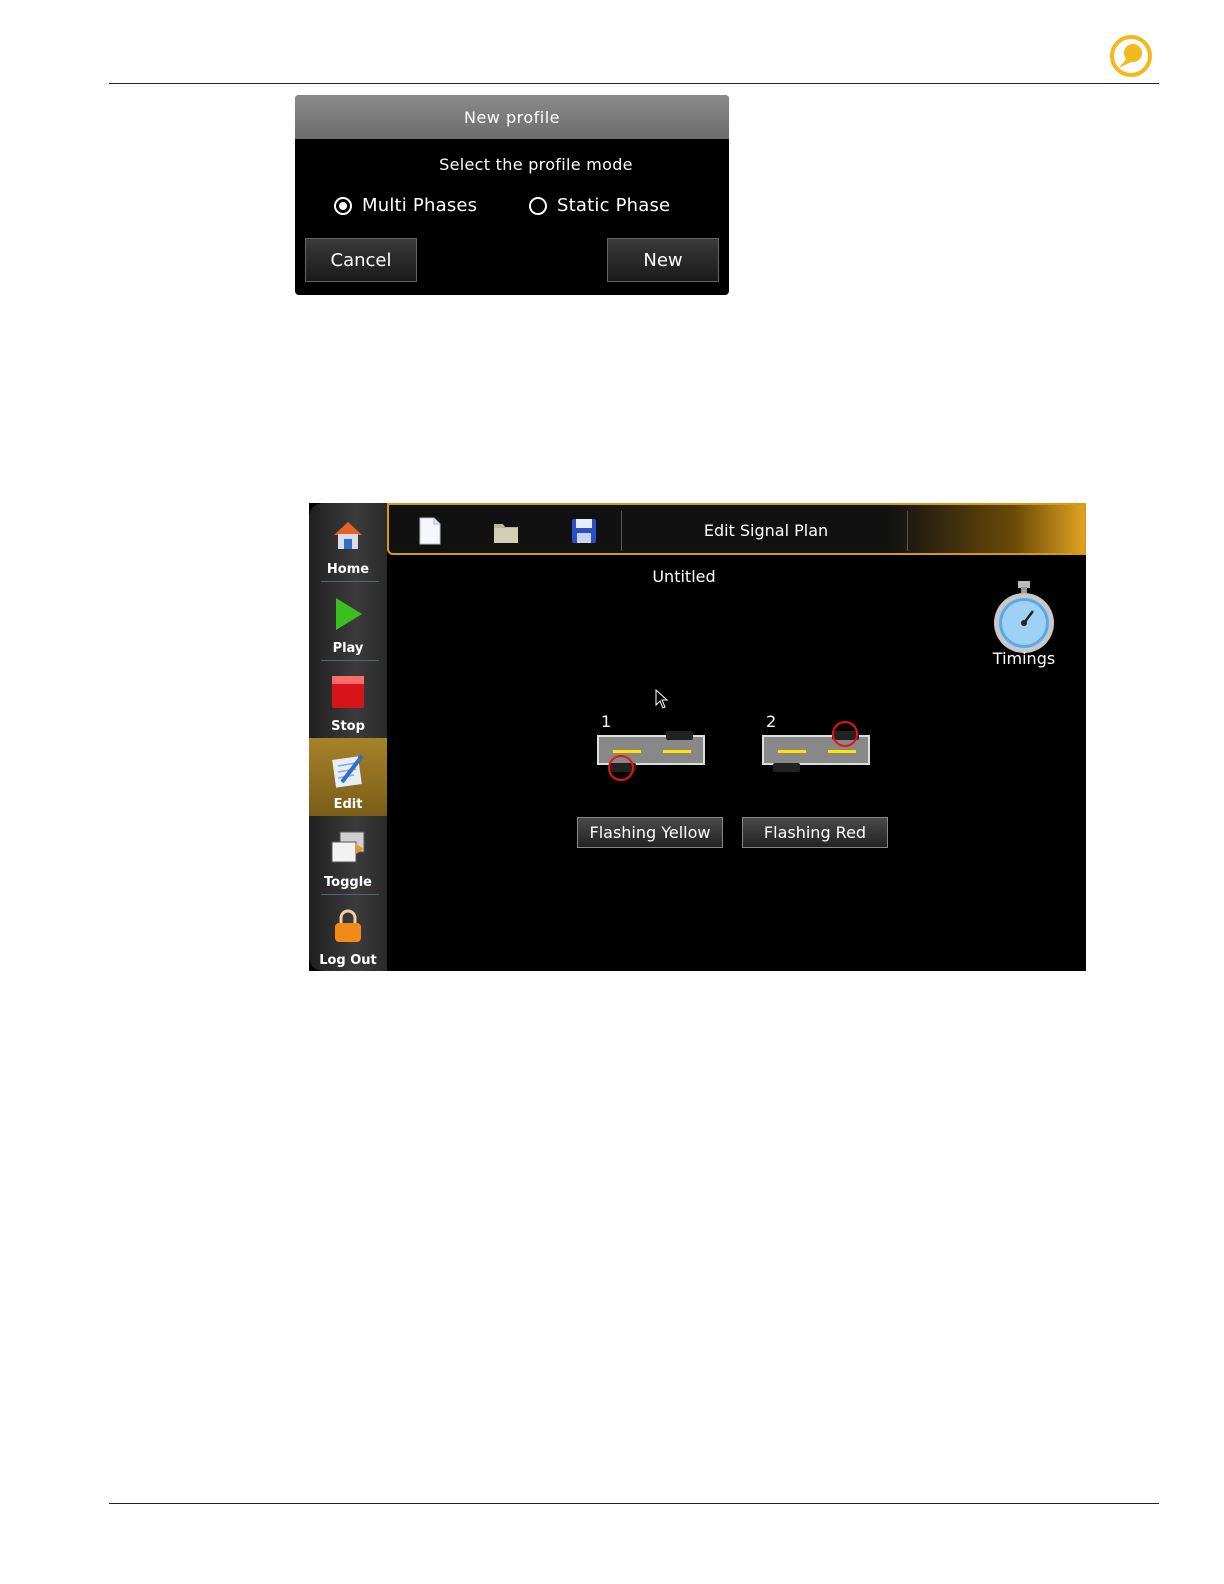  I want to click on radio-label: Multi Phases, so click(420, 205).